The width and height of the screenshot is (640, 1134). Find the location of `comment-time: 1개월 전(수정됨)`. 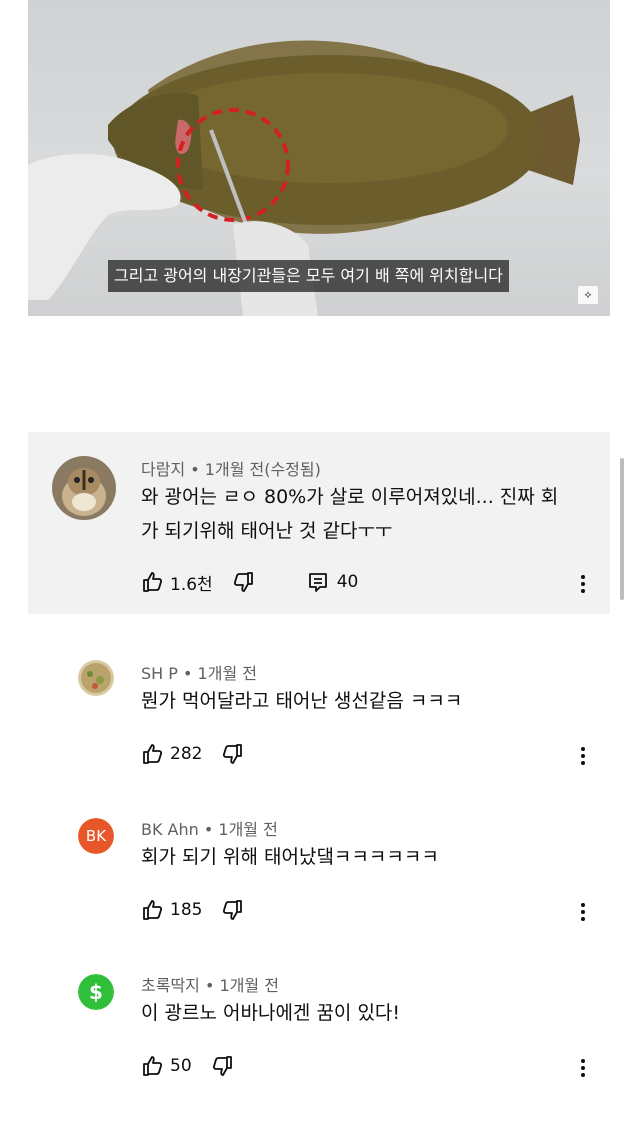

comment-time: 1개월 전(수정됨) is located at coordinates (262, 469).